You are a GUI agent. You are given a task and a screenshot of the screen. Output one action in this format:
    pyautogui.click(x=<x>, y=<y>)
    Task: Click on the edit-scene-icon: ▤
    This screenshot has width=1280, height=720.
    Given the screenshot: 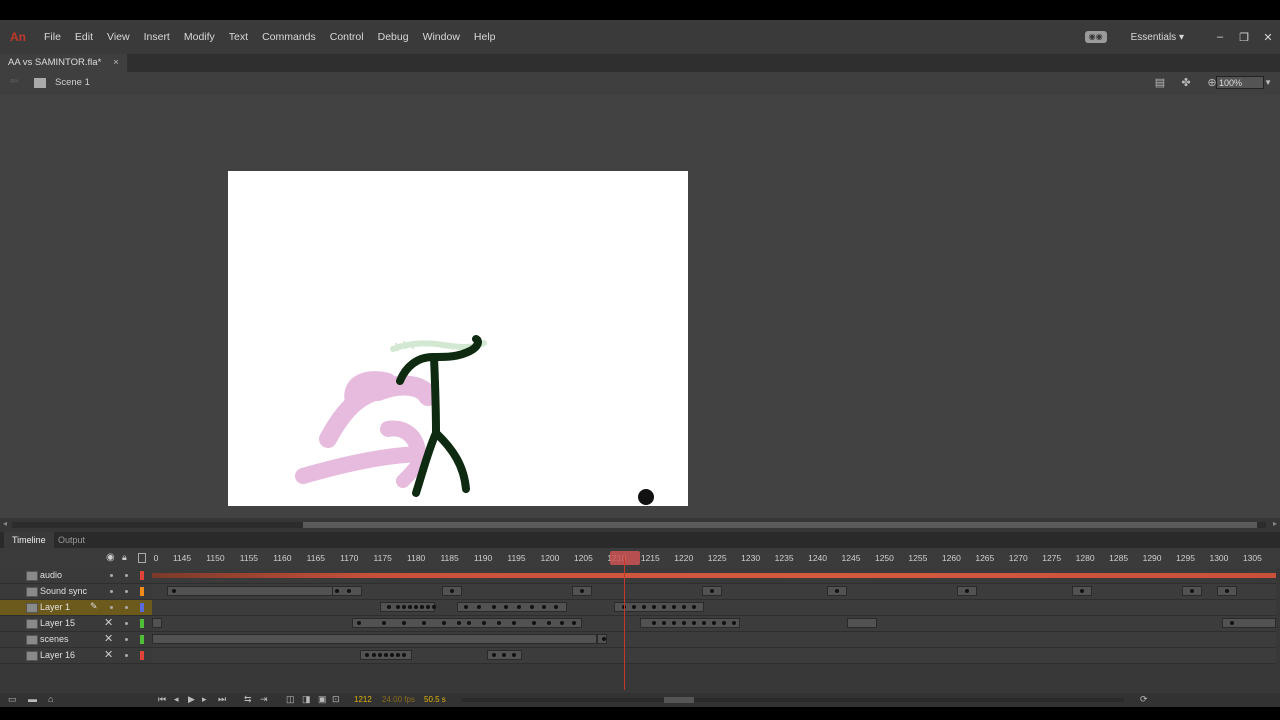 What is the action you would take?
    pyautogui.click(x=1160, y=83)
    